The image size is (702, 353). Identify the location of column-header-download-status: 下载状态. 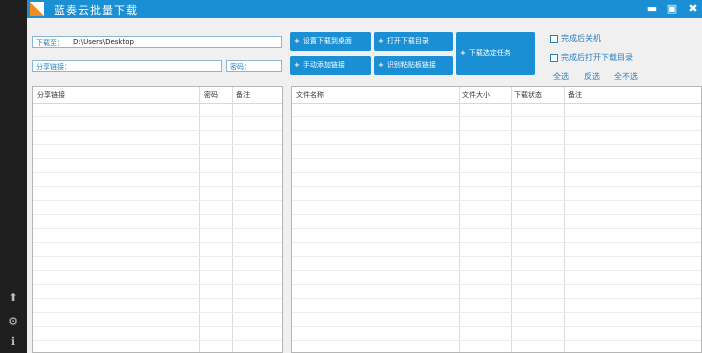
(528, 95).